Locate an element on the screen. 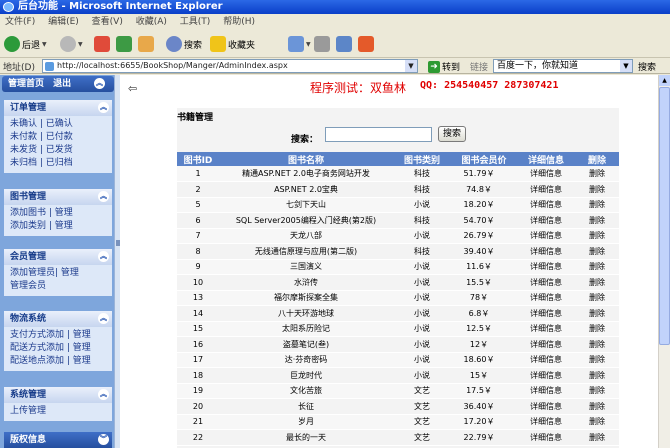 The image size is (670, 448). chevron-down-icon: ︾ is located at coordinates (103, 439).